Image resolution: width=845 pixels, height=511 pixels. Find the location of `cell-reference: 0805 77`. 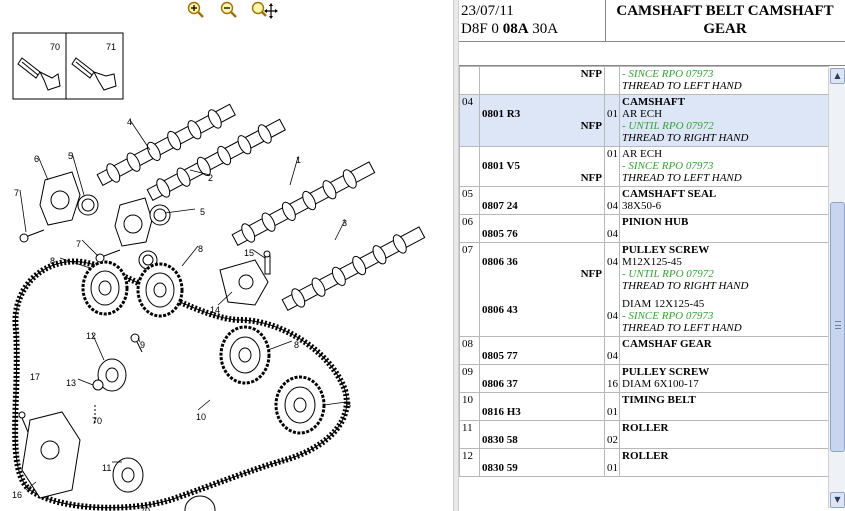

cell-reference: 0805 77 is located at coordinates (542, 350).